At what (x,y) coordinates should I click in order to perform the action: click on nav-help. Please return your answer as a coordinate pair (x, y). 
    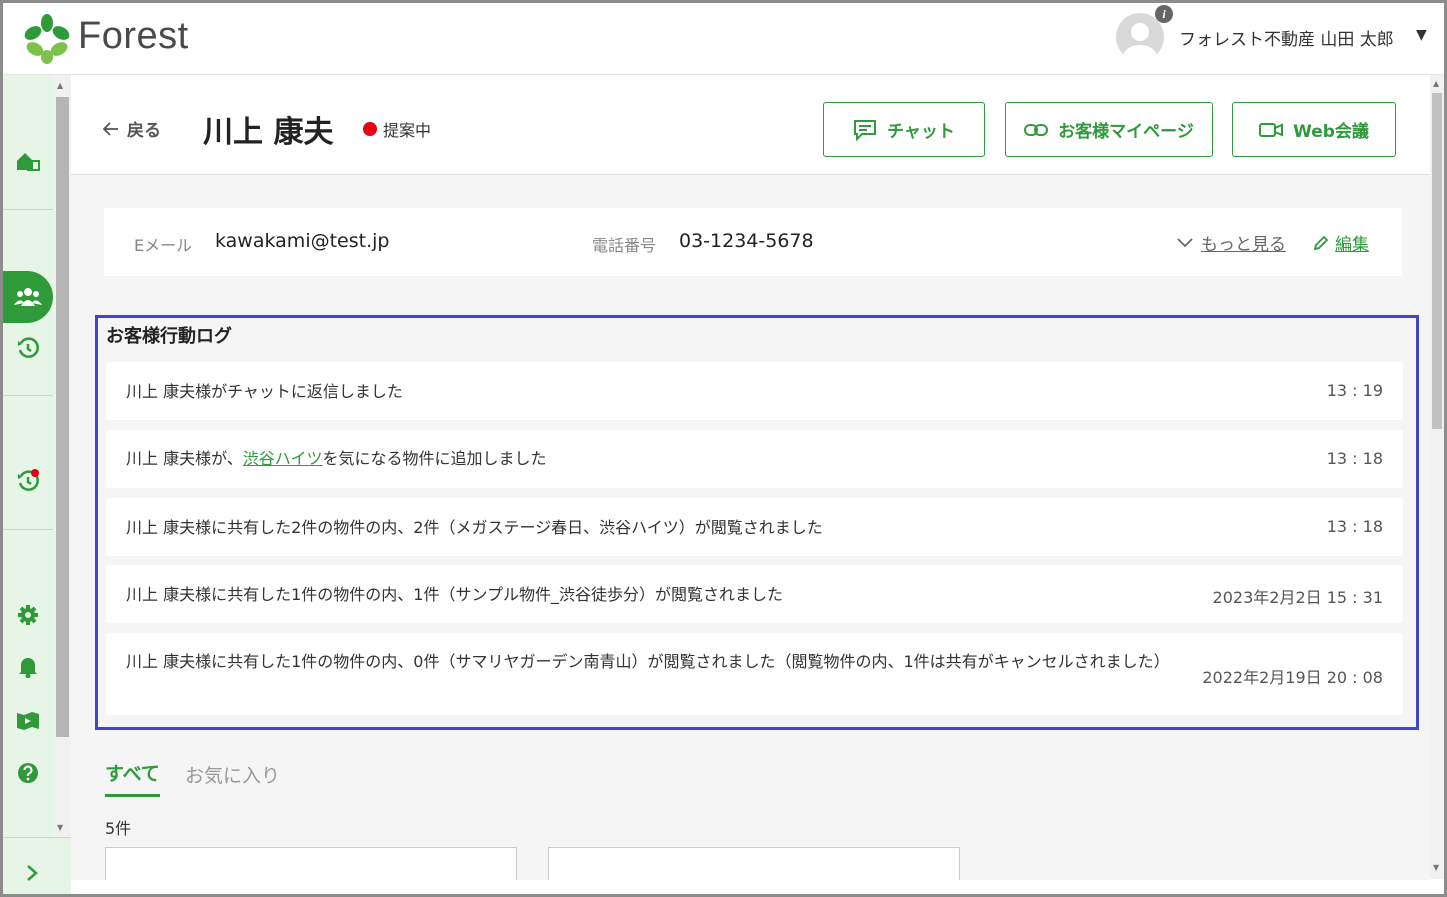
    Looking at the image, I should click on (28, 773).